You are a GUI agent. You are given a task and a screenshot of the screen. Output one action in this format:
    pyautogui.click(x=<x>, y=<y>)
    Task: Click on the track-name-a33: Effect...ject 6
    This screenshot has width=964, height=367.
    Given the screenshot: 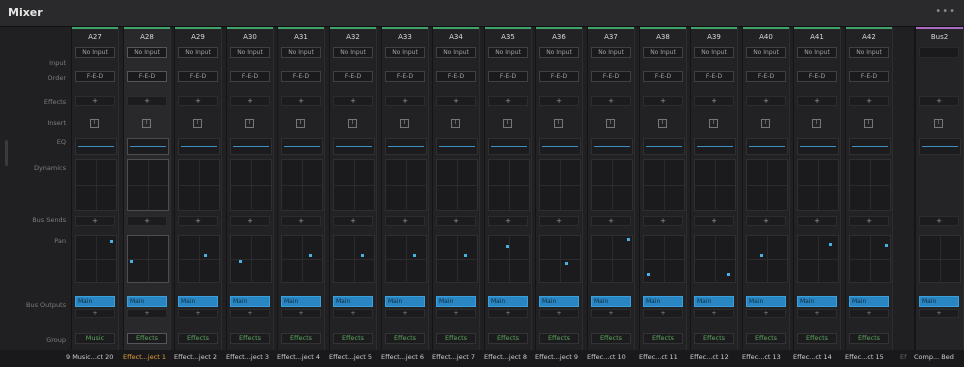 What is the action you would take?
    pyautogui.click(x=402, y=357)
    